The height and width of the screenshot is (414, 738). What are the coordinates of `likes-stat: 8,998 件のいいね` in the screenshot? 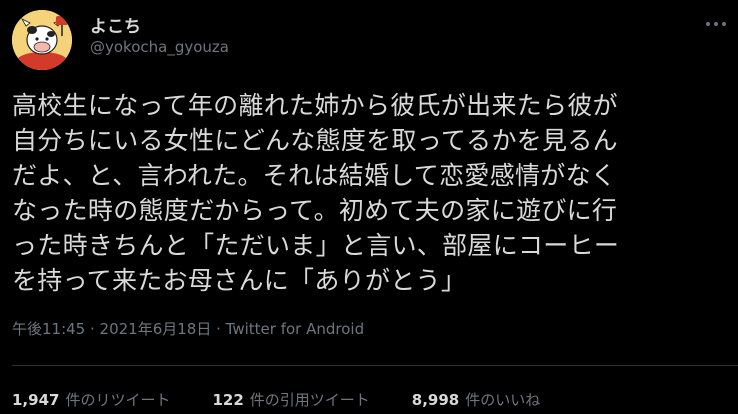 It's located at (476, 399).